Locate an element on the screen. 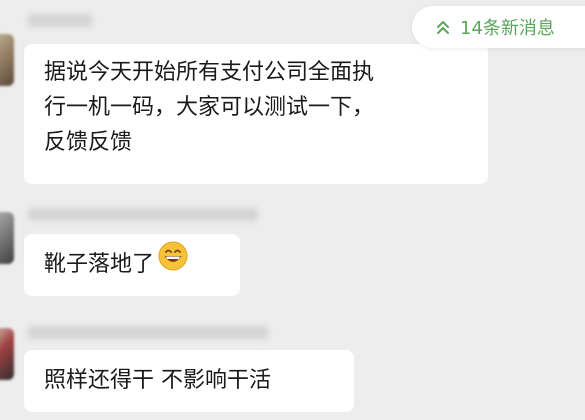 The image size is (585, 420). message-text: 靴子落地了 is located at coordinates (99, 264).